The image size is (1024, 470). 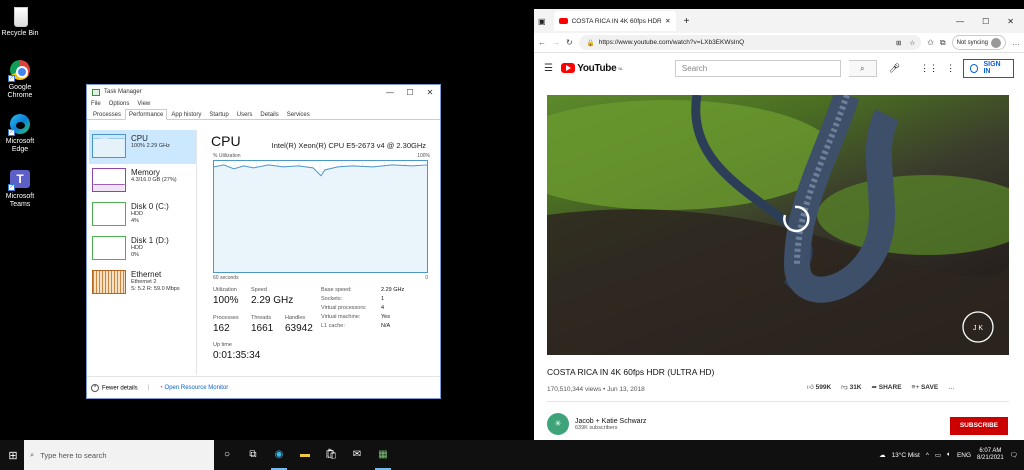 What do you see at coordinates (357, 455) in the screenshot?
I see `mail-icon: ✉` at bounding box center [357, 455].